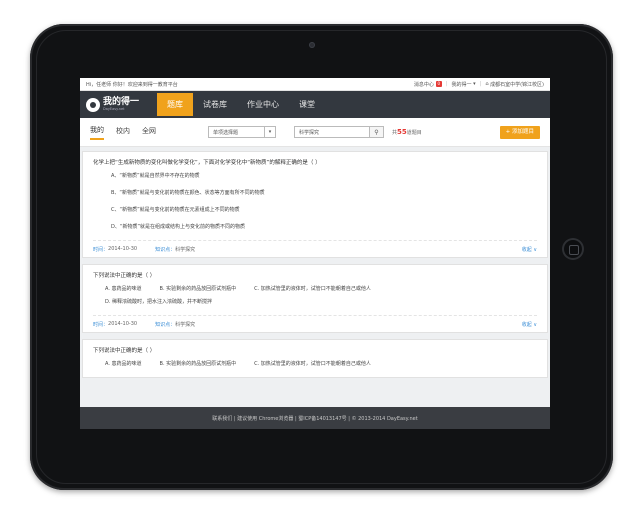 Image resolution: width=631 pixels, height=507 pixels. I want to click on filter-bar: 我的 校内 全网 单项选择题 ▾ ⚲ 共55道题目 + 添加题目, so click(315, 132).